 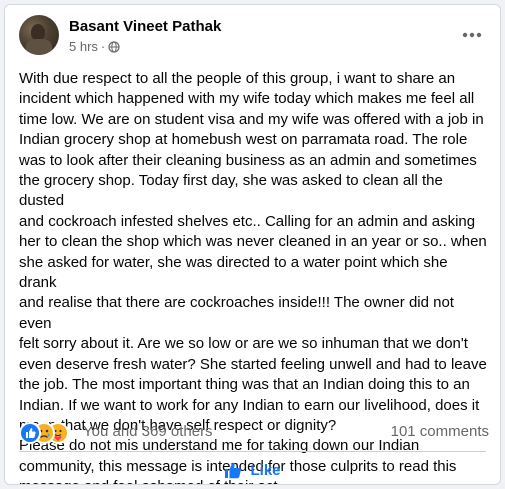 I want to click on more-options-button, so click(x=472, y=35).